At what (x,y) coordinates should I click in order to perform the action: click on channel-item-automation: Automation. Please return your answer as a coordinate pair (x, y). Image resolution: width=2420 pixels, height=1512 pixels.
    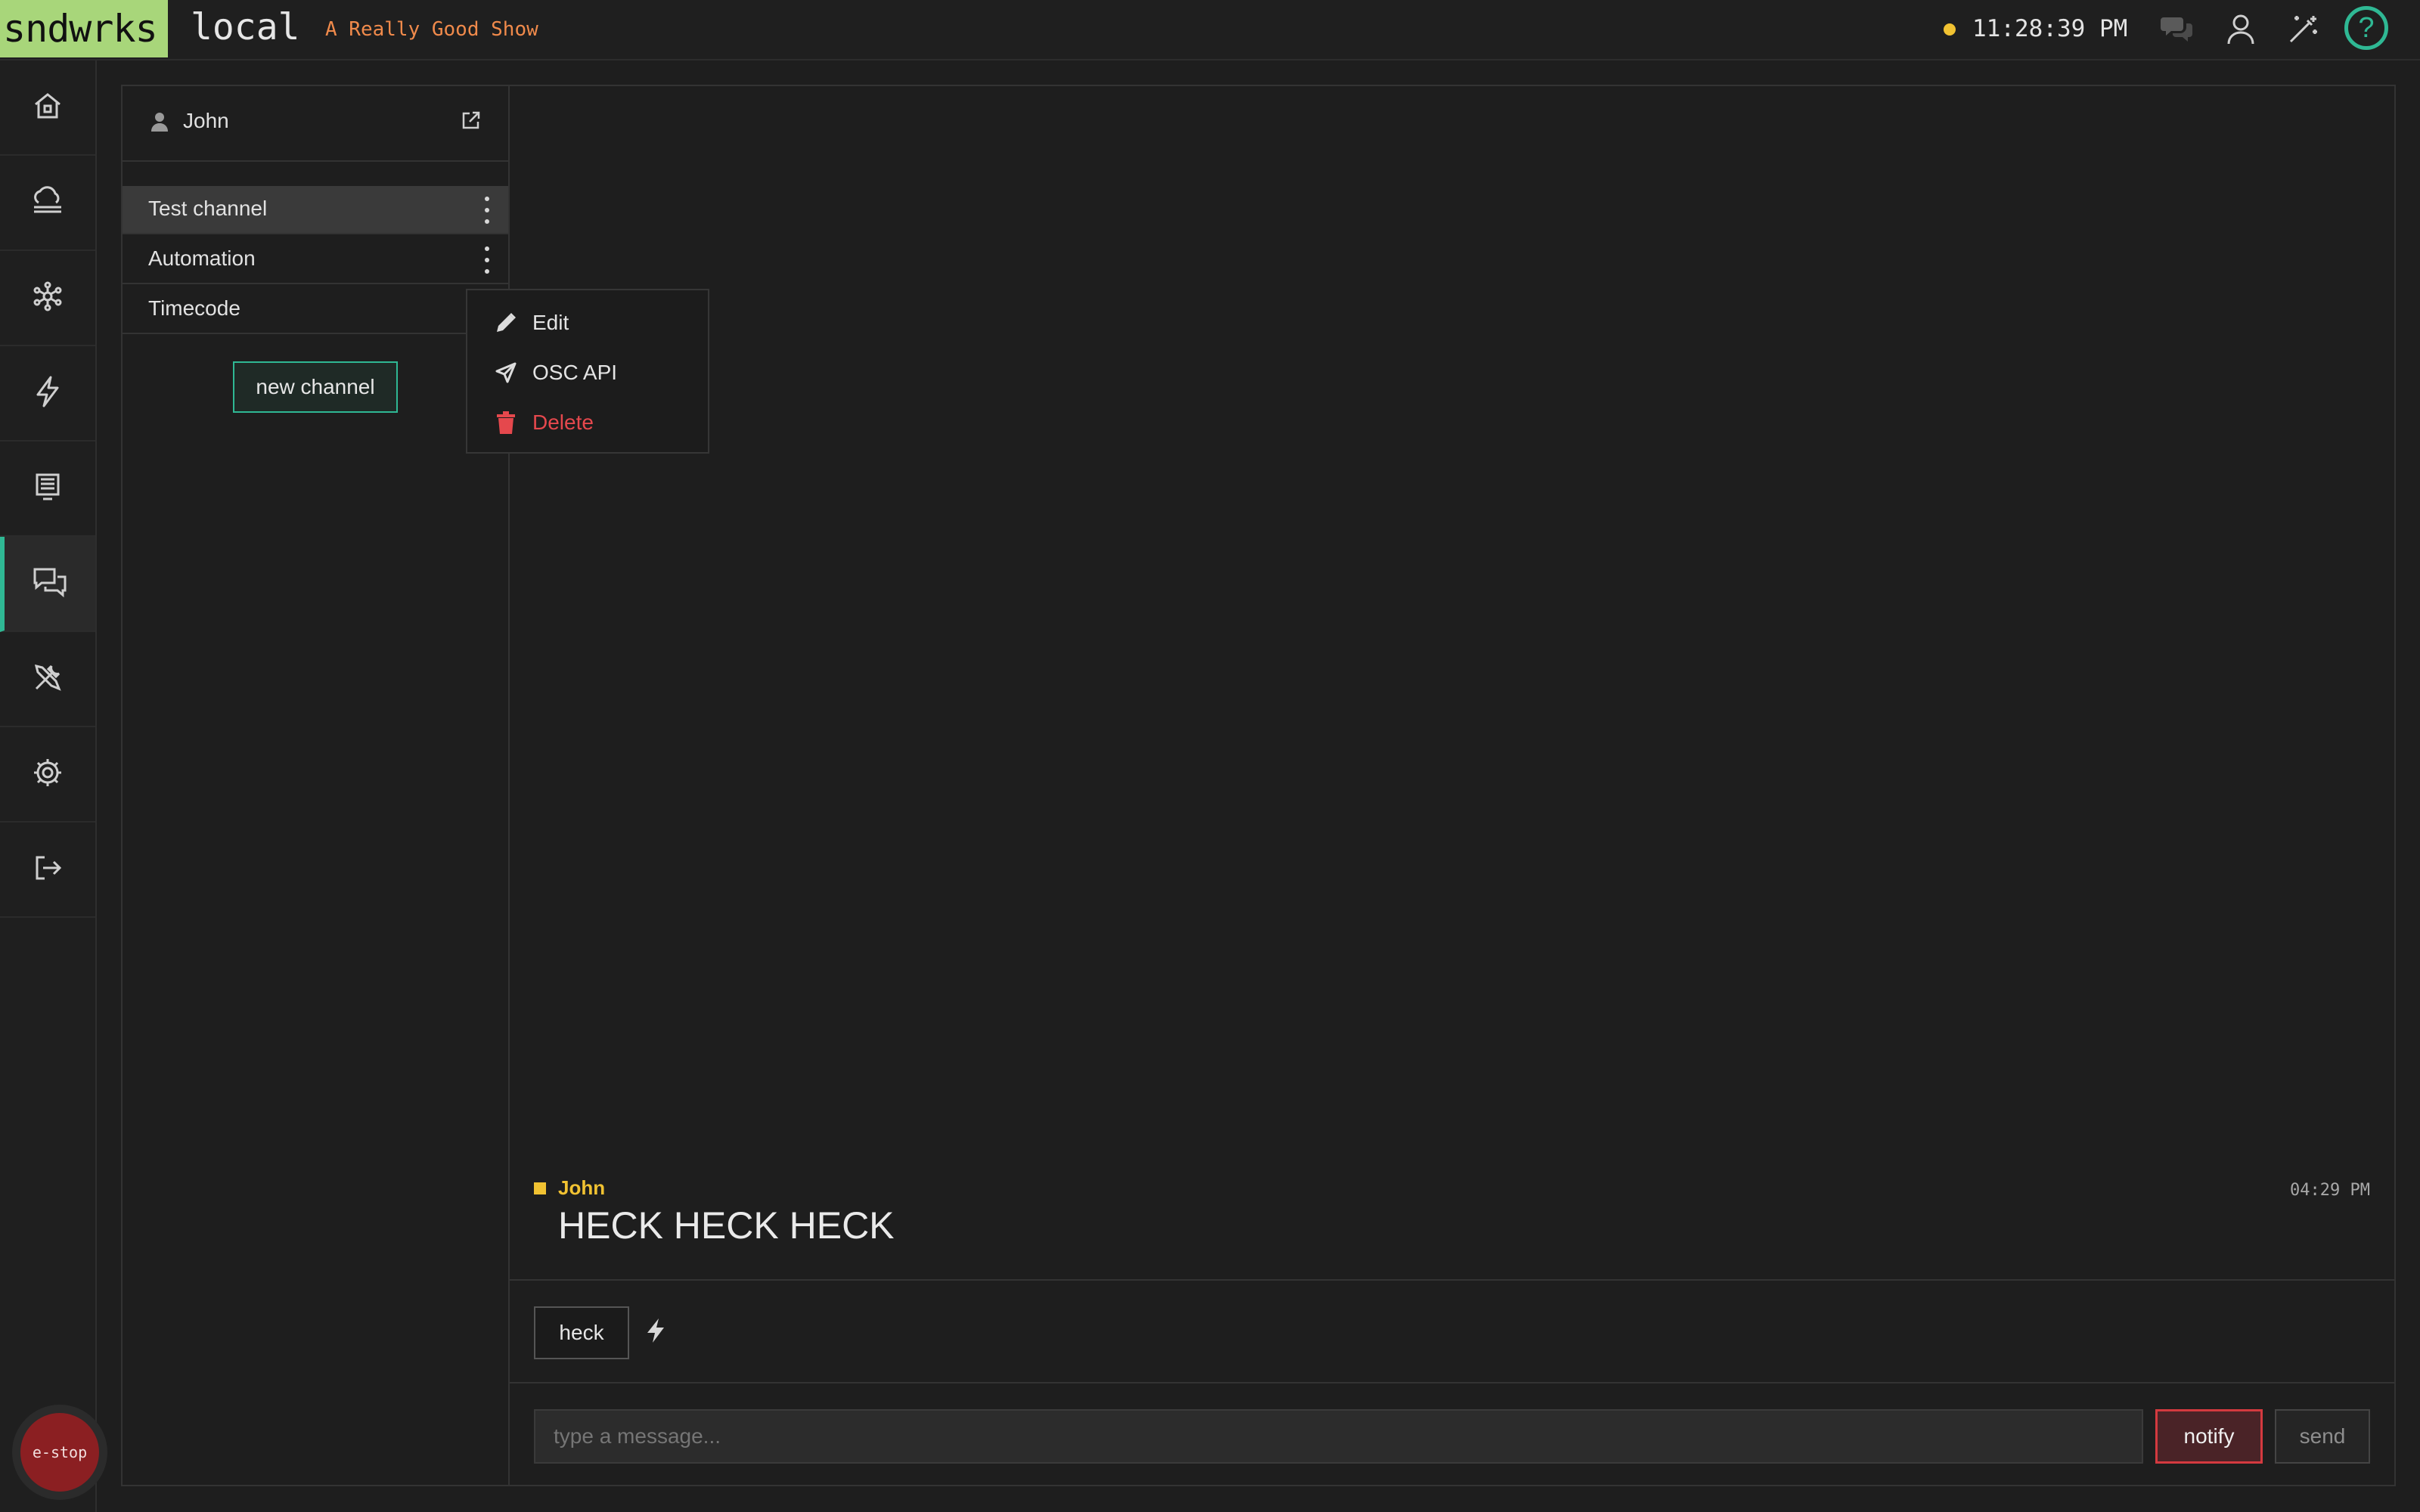
    Looking at the image, I should click on (315, 260).